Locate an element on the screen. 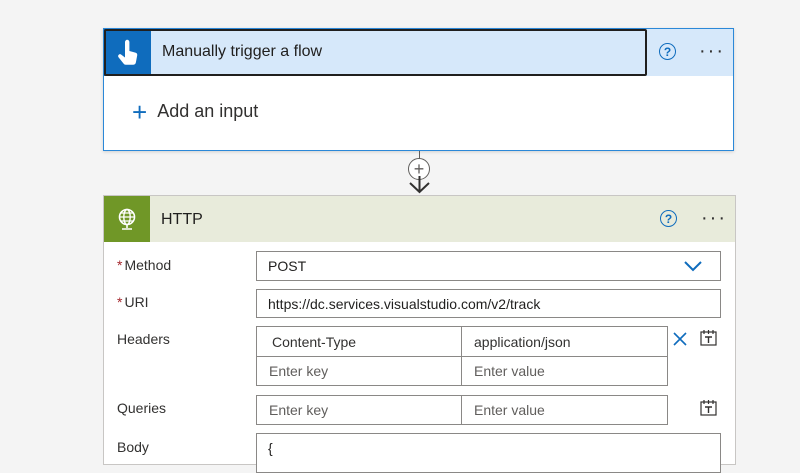  close-icon is located at coordinates (680, 339).